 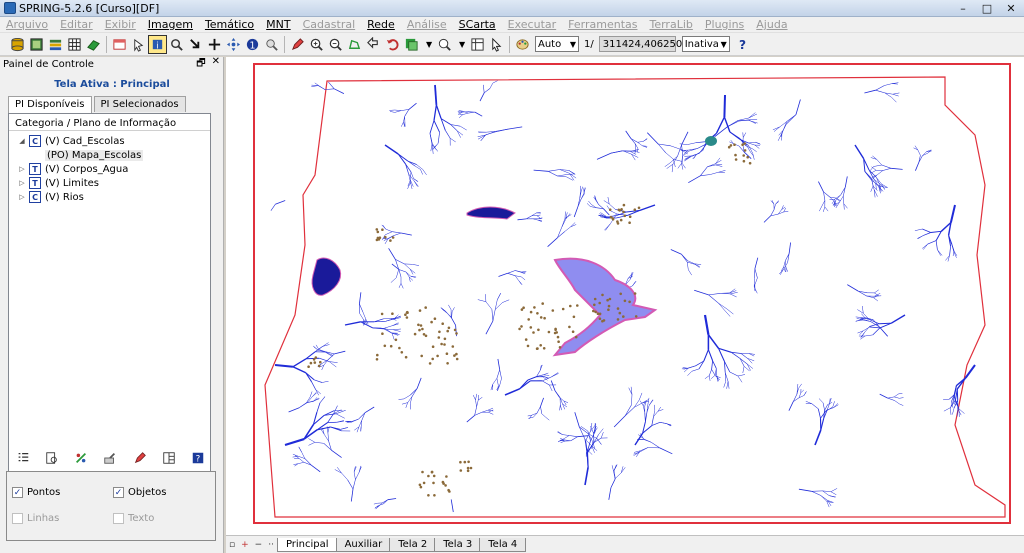 I want to click on zoom-options-dropdown-arrow: ▼, so click(x=461, y=44).